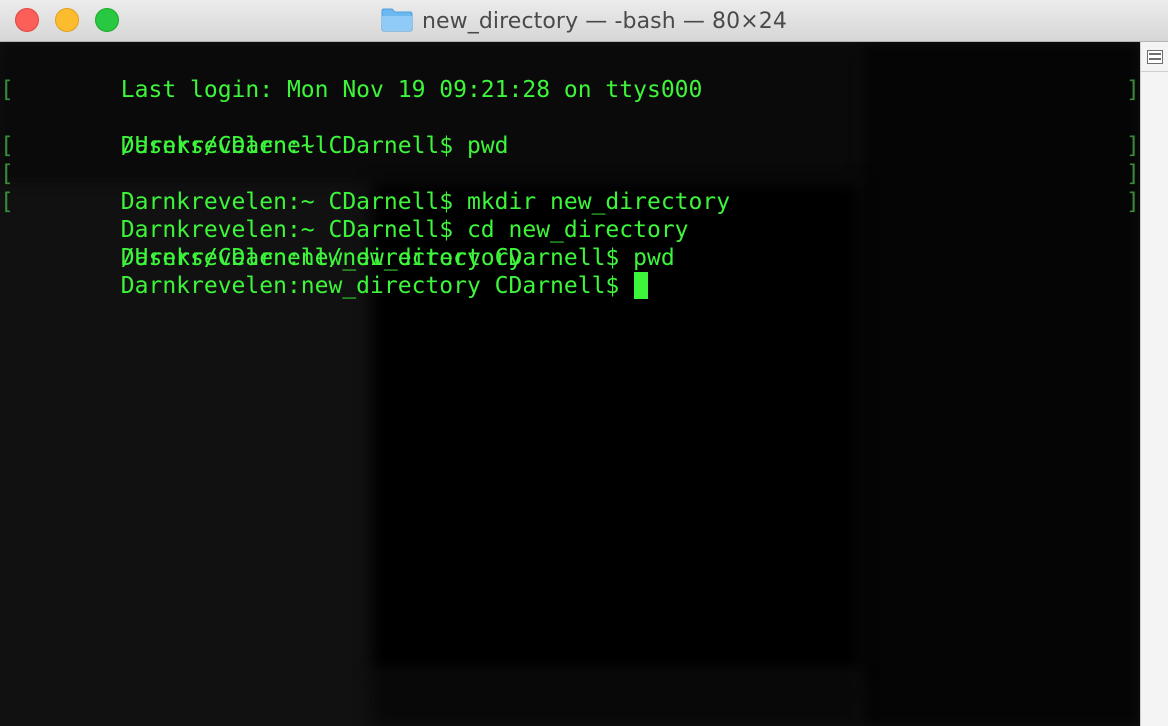 The height and width of the screenshot is (726, 1168). Describe the element at coordinates (1154, 384) in the screenshot. I see `vertical-scrollbar` at that location.